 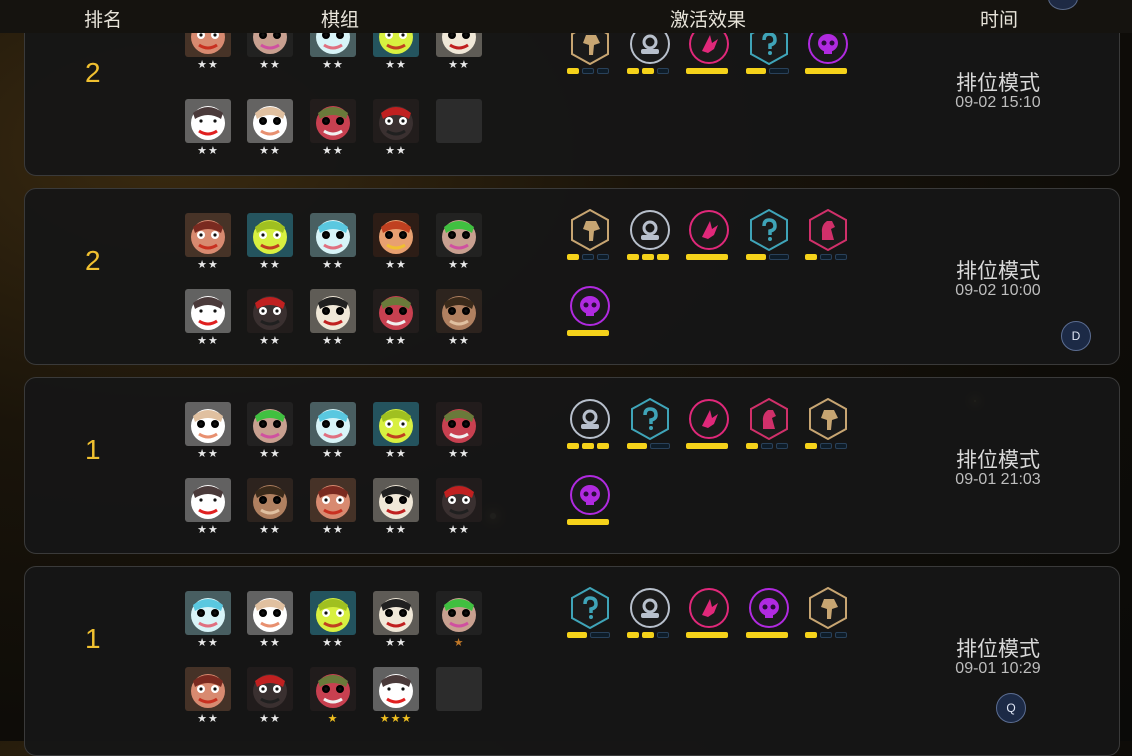 What do you see at coordinates (1076, 336) in the screenshot?
I see `player-avatar: D` at bounding box center [1076, 336].